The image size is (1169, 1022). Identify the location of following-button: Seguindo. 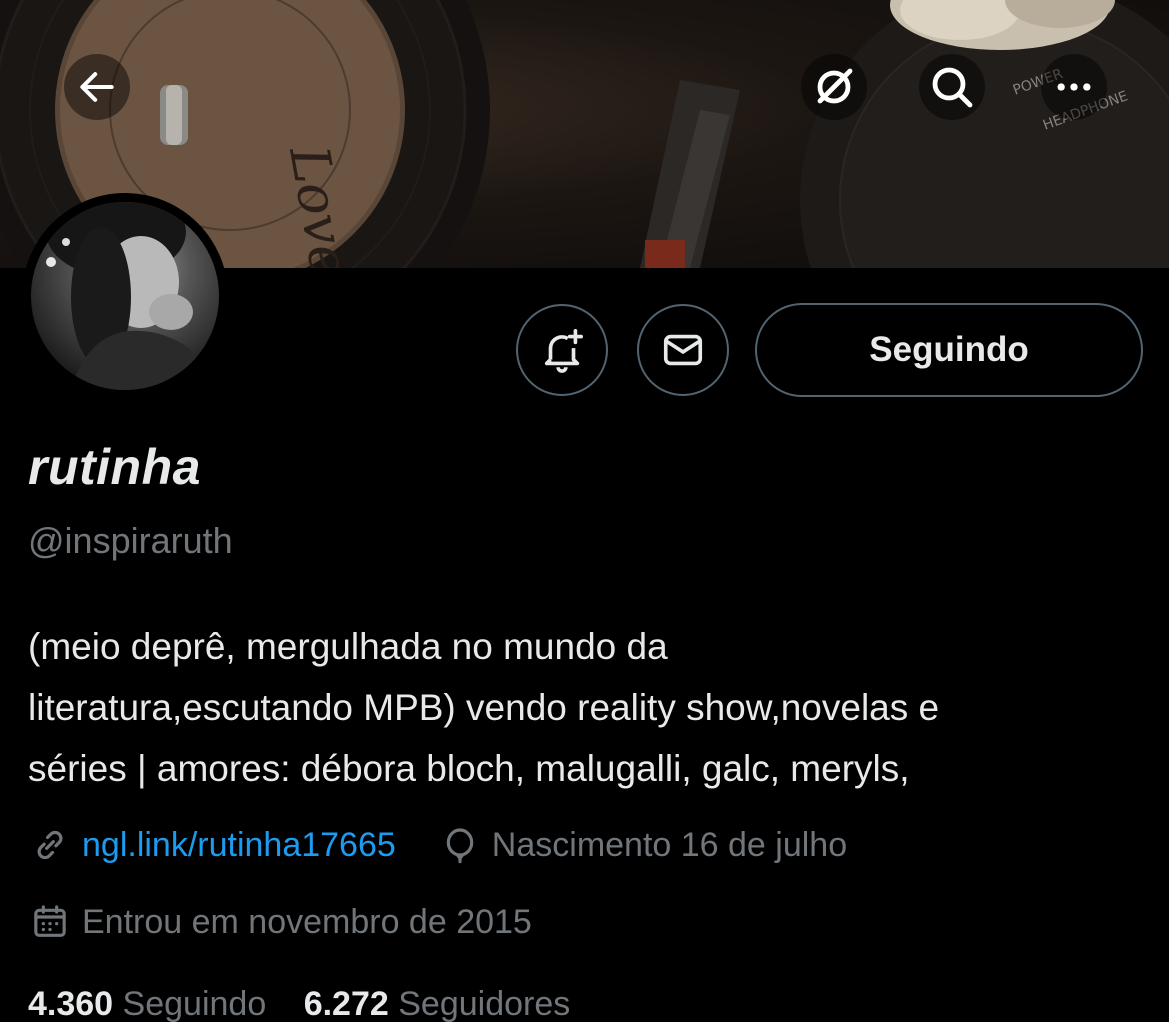
(949, 350).